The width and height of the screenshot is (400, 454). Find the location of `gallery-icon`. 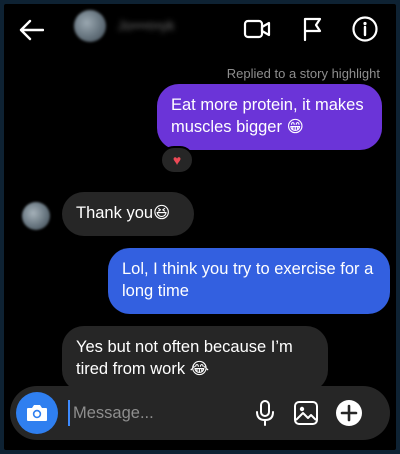

gallery-icon is located at coordinates (306, 413).